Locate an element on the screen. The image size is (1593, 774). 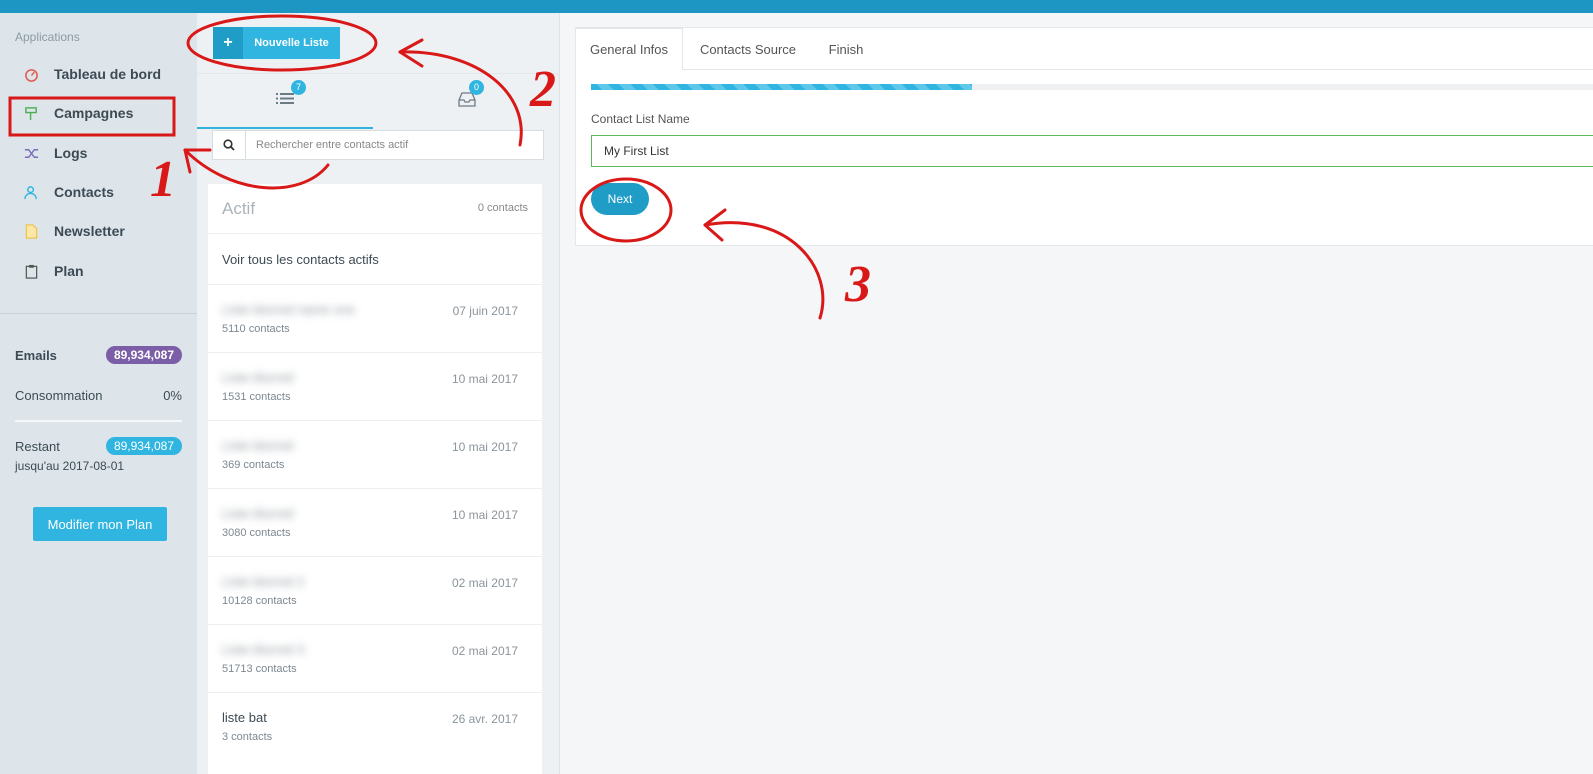
list-item: Liste blurred 3080 contacts 10 mai 2017 is located at coordinates (375, 523).